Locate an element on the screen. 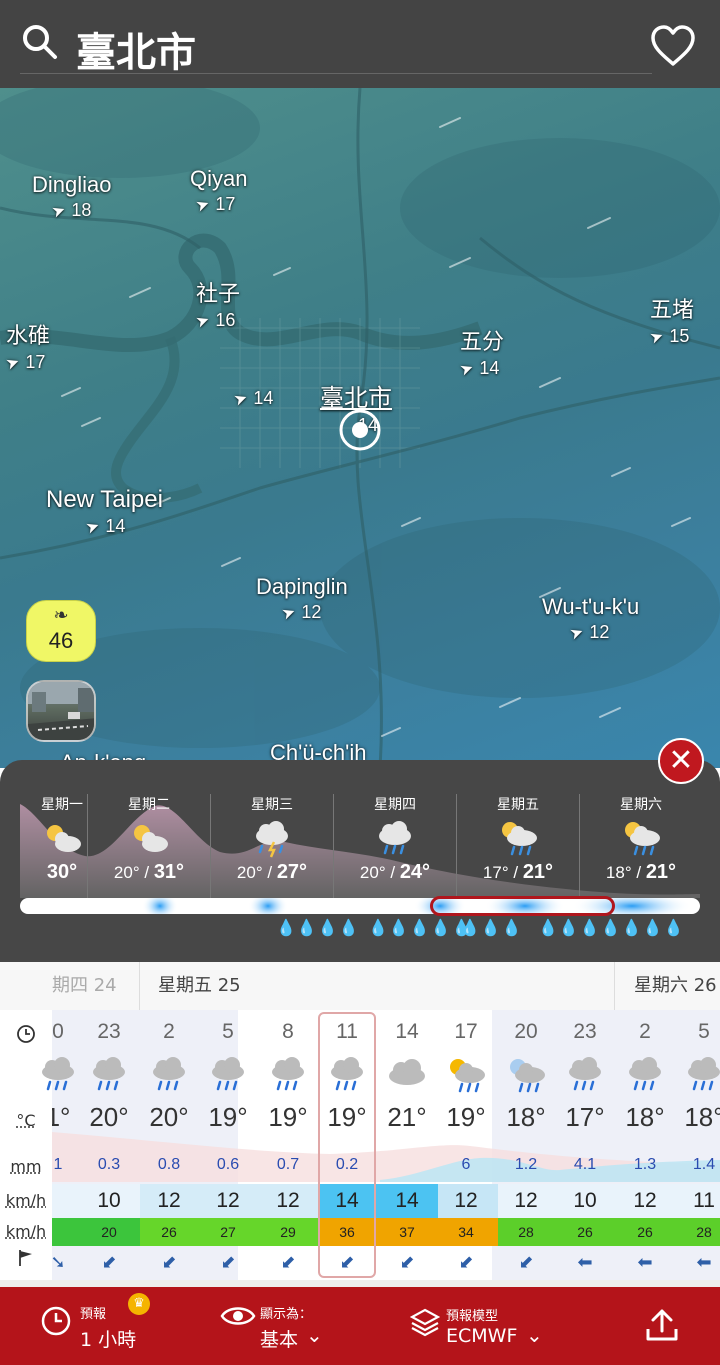 The image size is (720, 1365). bottom-toolbar: 預報 1 小時 顯示為： 基本 ⌄ 預報模型 ECMWF ⌄ is located at coordinates (360, 1326).